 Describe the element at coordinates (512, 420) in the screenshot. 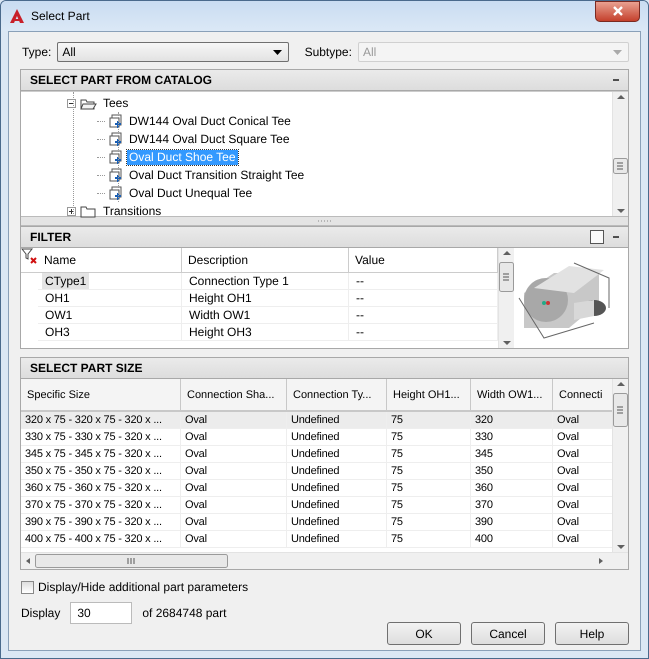

I see `table-cell: 320` at that location.